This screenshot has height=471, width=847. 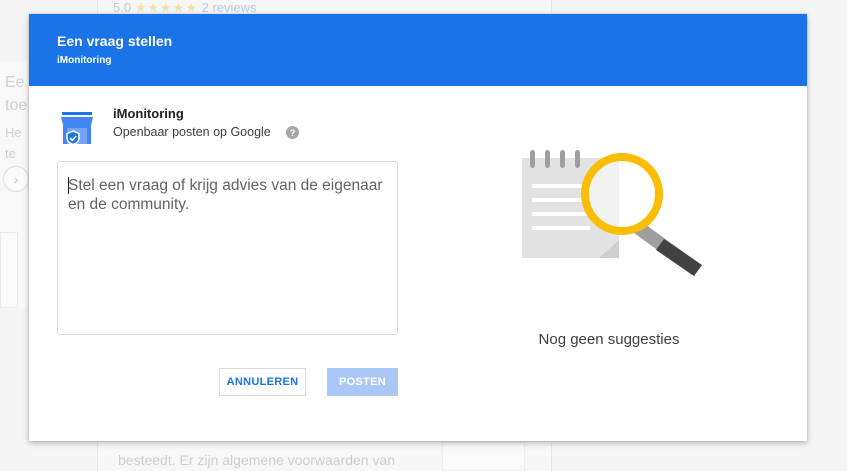 I want to click on reviews-link: 2 reviews, so click(x=229, y=7).